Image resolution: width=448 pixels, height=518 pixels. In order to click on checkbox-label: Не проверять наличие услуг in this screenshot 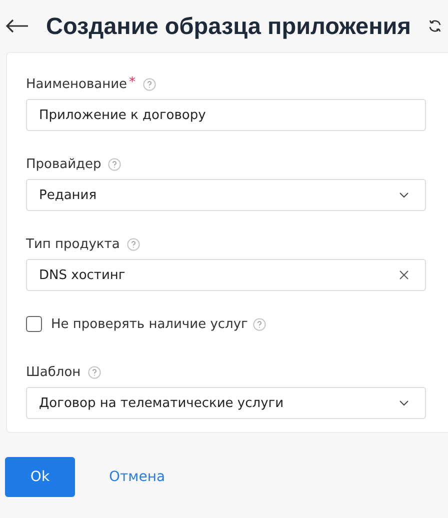, I will do `click(149, 324)`.